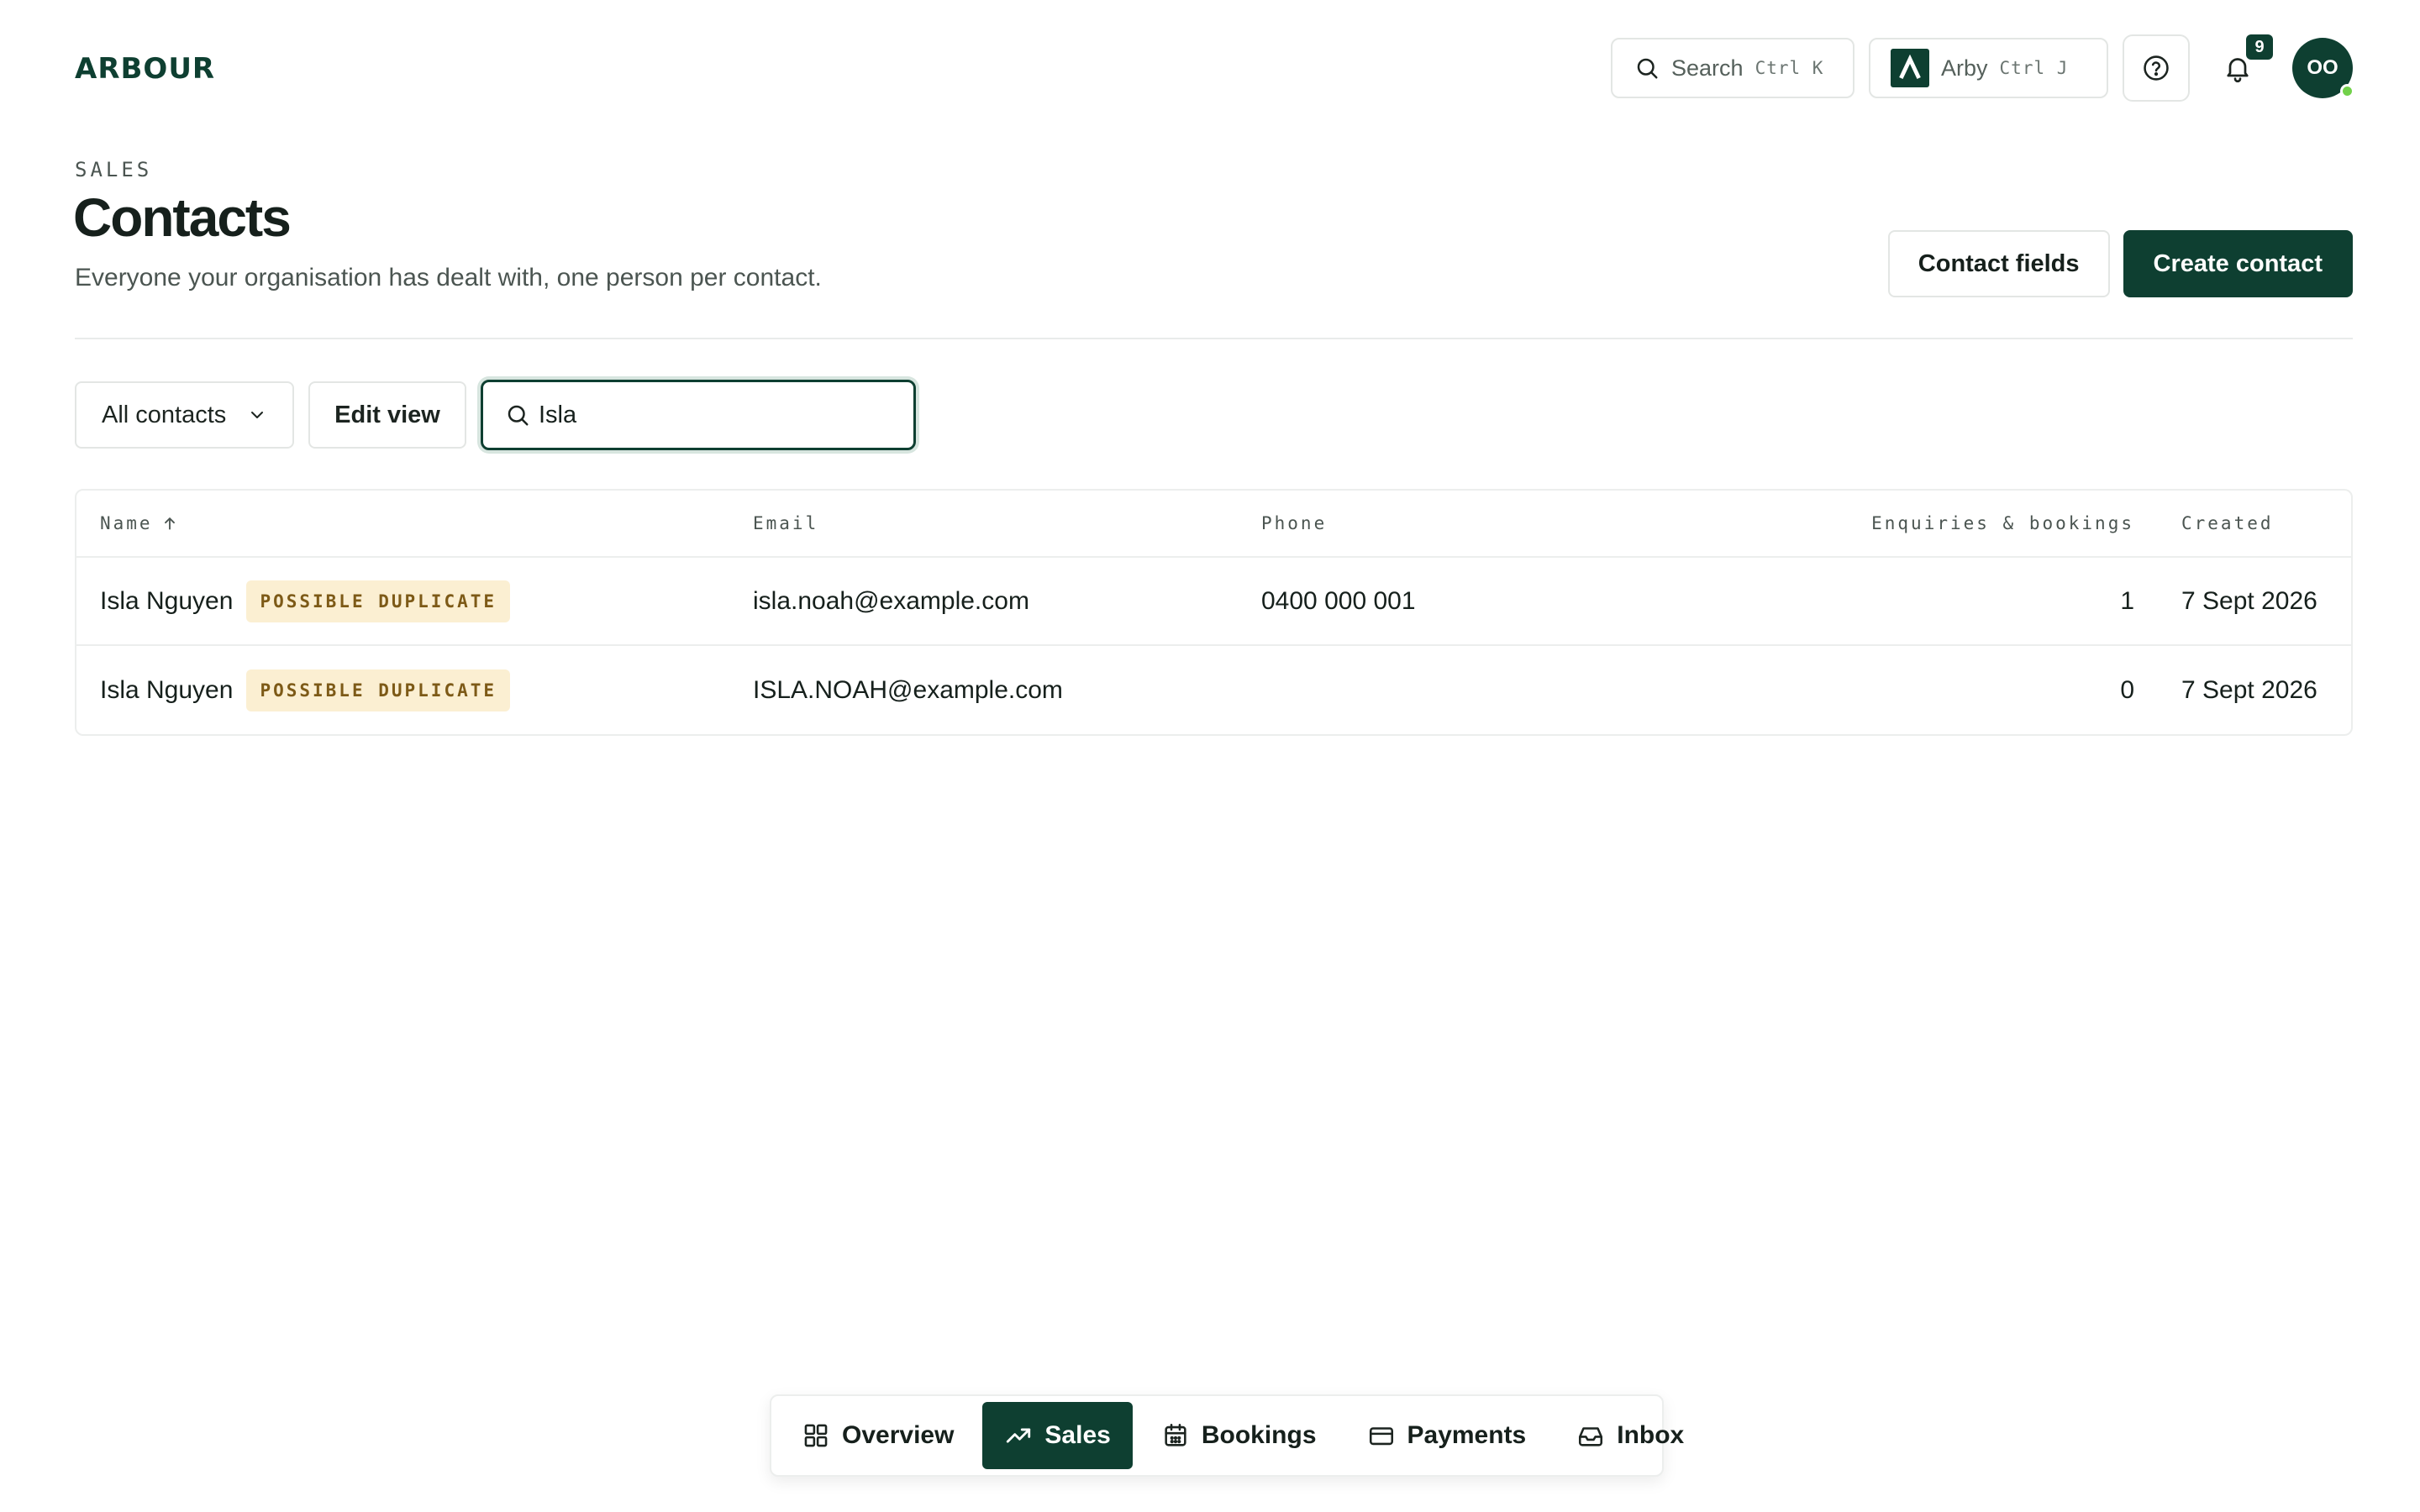  I want to click on header-divider, so click(1214, 338).